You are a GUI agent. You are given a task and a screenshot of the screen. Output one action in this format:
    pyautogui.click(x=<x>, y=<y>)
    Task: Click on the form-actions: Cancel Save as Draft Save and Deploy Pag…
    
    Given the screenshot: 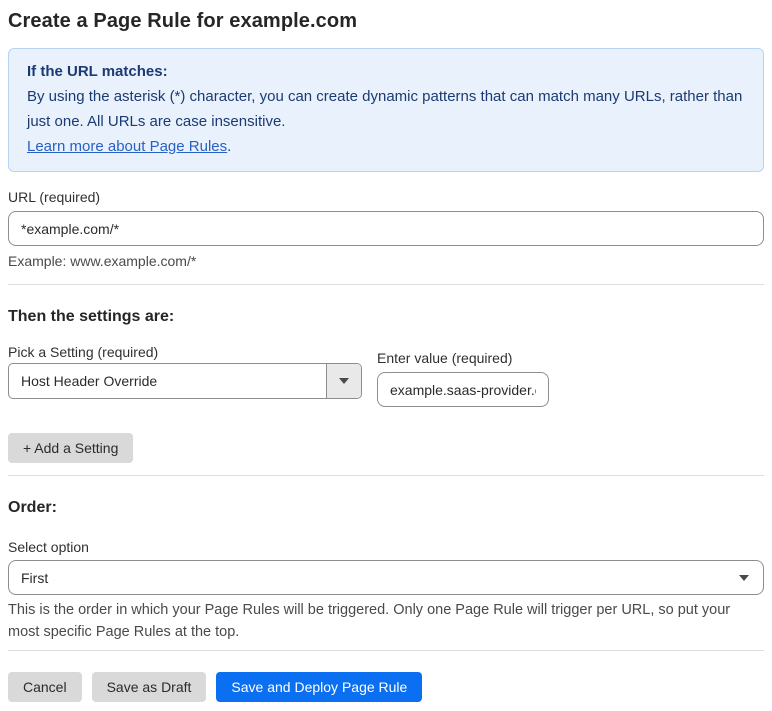 What is the action you would take?
    pyautogui.click(x=386, y=687)
    